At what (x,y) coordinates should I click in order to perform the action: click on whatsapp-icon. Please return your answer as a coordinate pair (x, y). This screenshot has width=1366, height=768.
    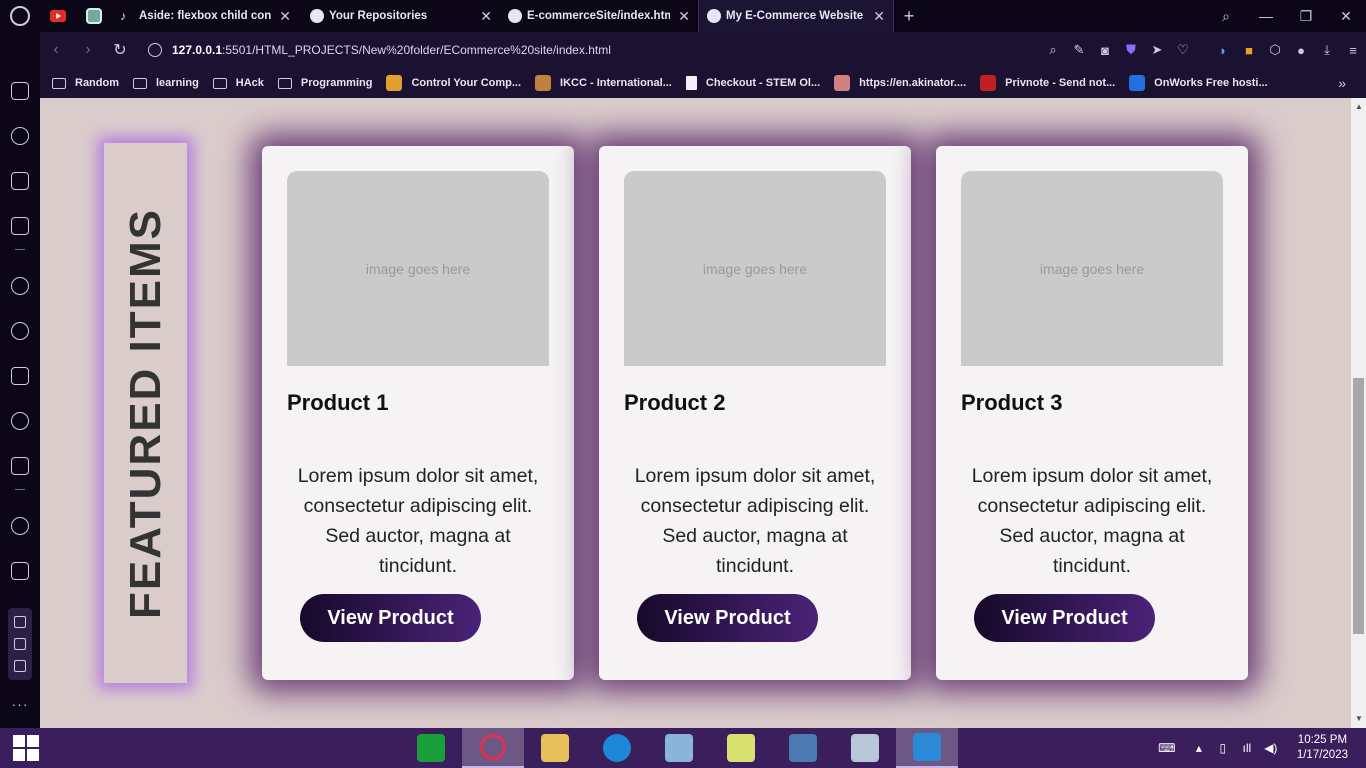
    Looking at the image, I should click on (20, 331).